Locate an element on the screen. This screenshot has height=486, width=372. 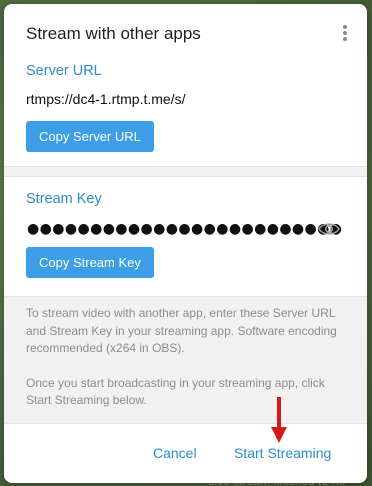
dialog-title: Stream with other apps is located at coordinates (113, 33).